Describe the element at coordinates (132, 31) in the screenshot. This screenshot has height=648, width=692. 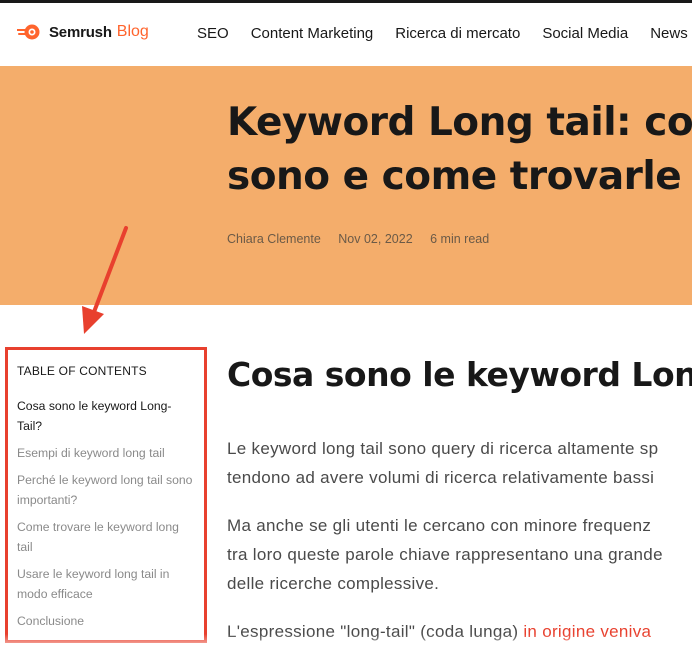
I see `brand-blog-label: Blog` at that location.